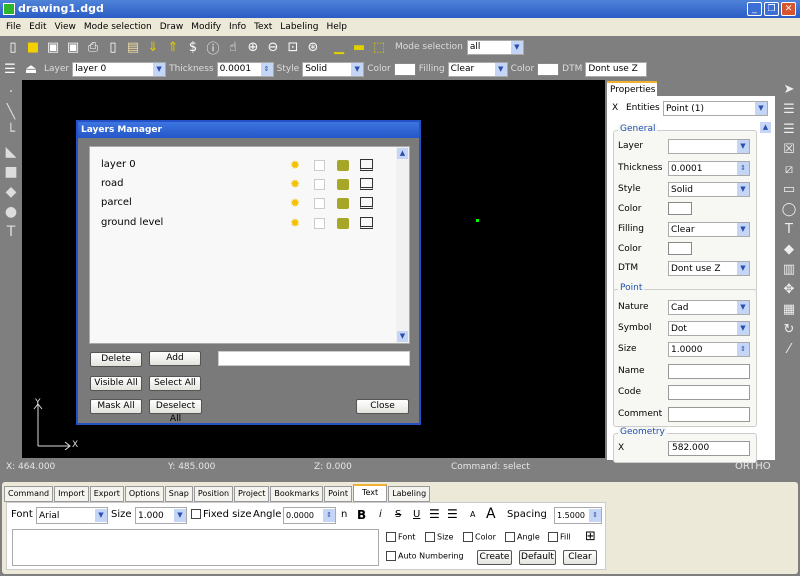 Image resolution: width=800 pixels, height=576 pixels. Describe the element at coordinates (615, 108) in the screenshot. I see `close-properties-button: X` at that location.